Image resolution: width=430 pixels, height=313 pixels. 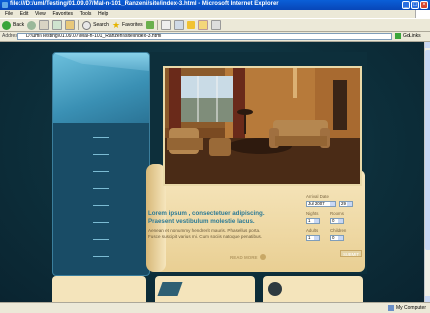 I want to click on stop-icon, so click(x=44, y=25).